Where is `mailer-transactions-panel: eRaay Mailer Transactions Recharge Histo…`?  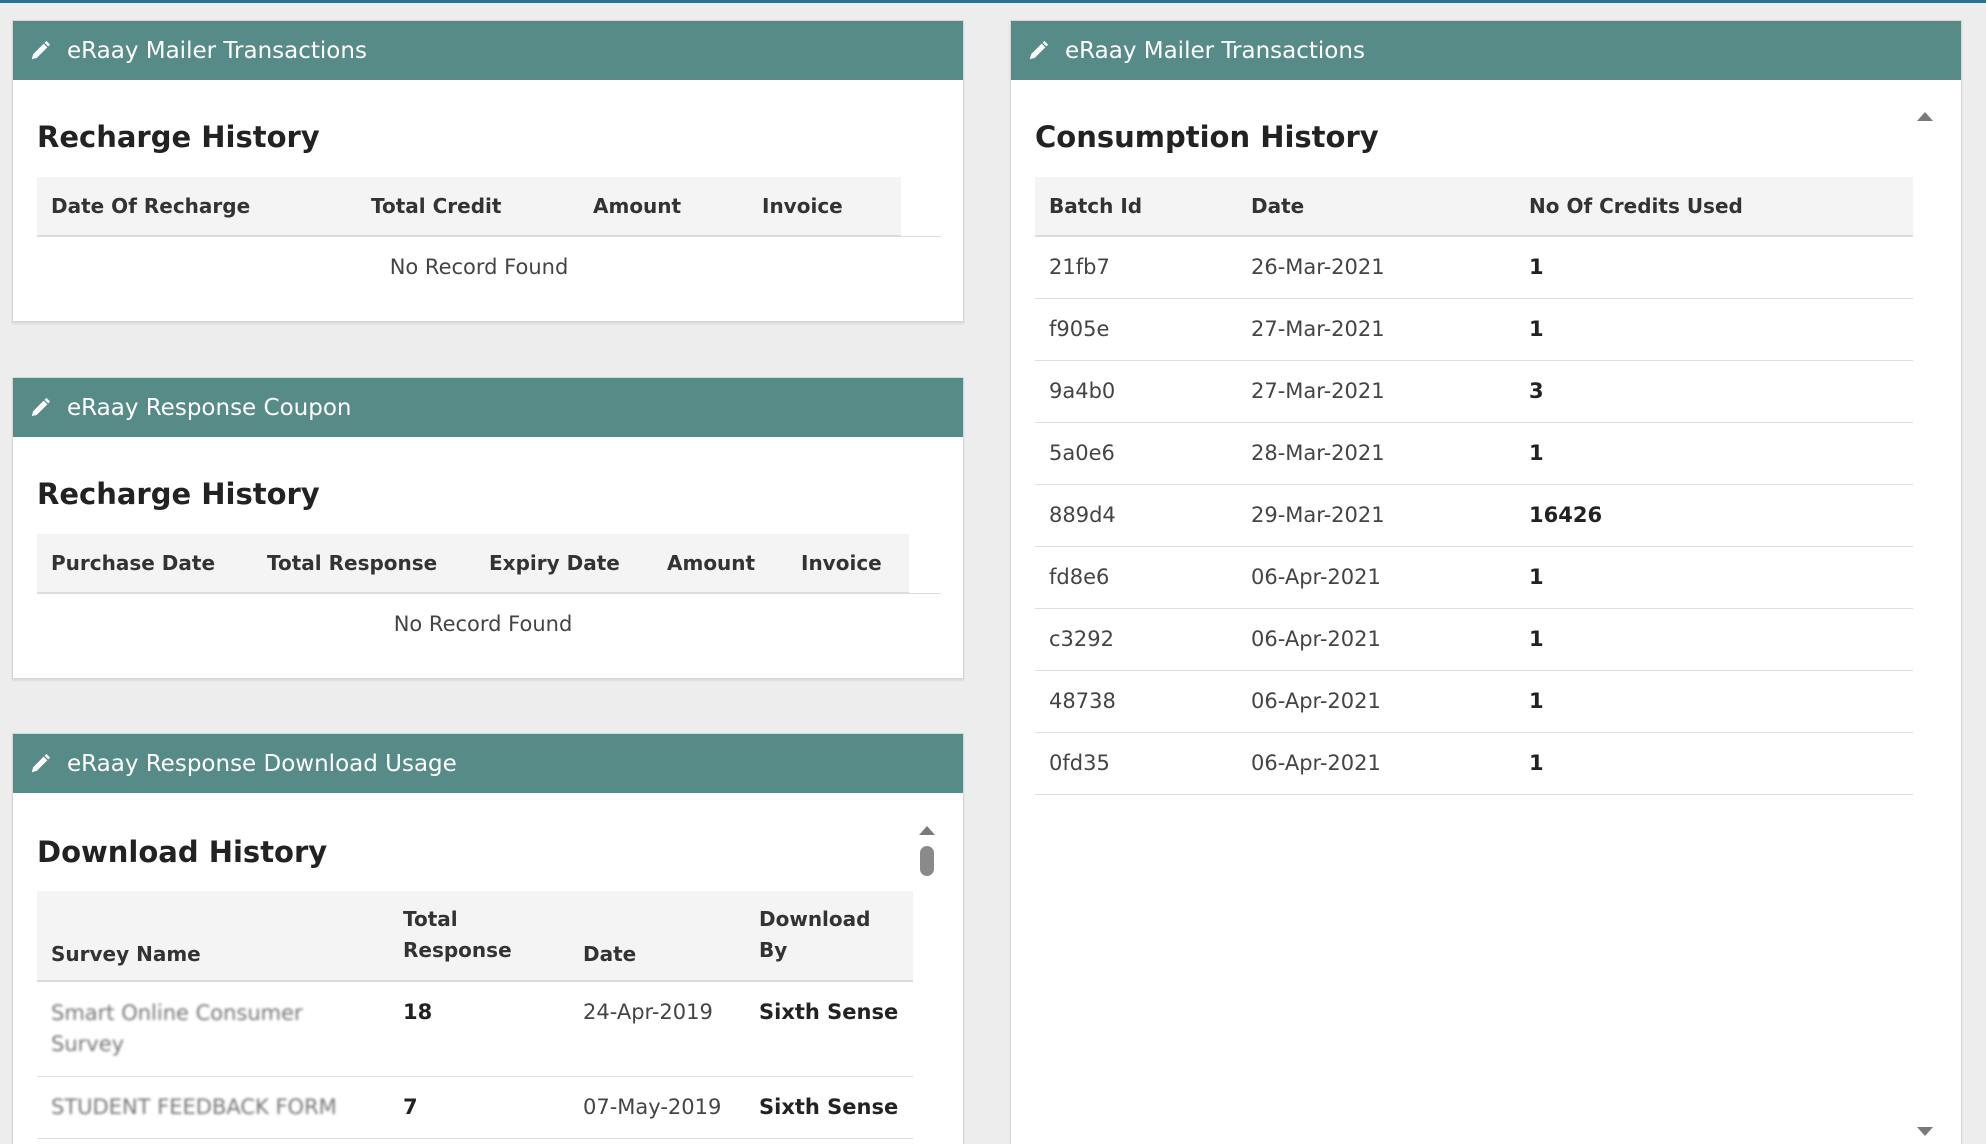 mailer-transactions-panel: eRaay Mailer Transactions Recharge Histo… is located at coordinates (488, 171).